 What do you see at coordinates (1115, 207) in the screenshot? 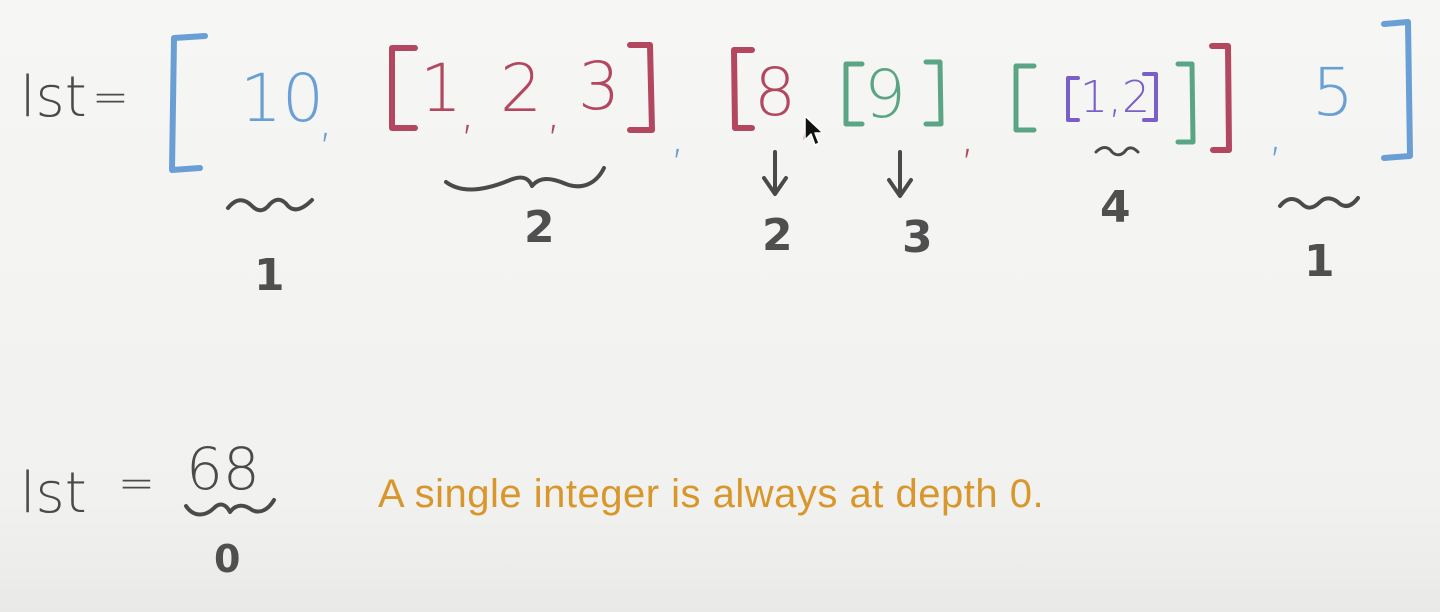
I see `depth-label-inner-list: 4` at bounding box center [1115, 207].